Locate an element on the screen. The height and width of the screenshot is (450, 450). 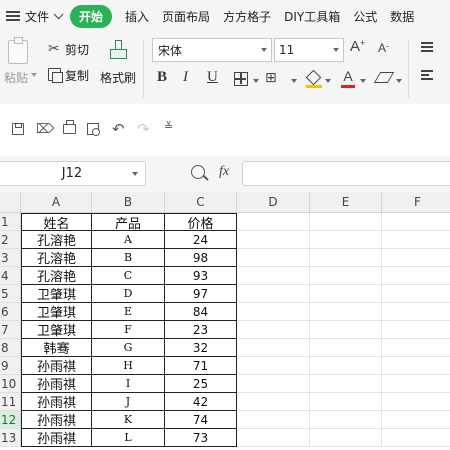
table-header-cell: 价格 is located at coordinates (201, 222).